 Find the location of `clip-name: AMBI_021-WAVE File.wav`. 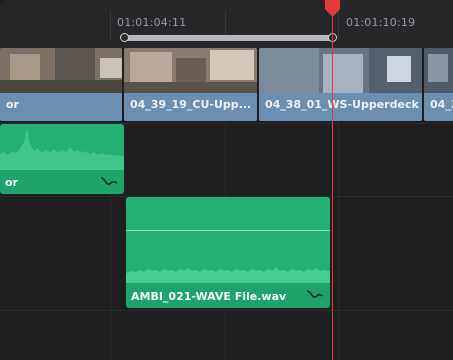

clip-name: AMBI_021-WAVE File.wav is located at coordinates (209, 296).